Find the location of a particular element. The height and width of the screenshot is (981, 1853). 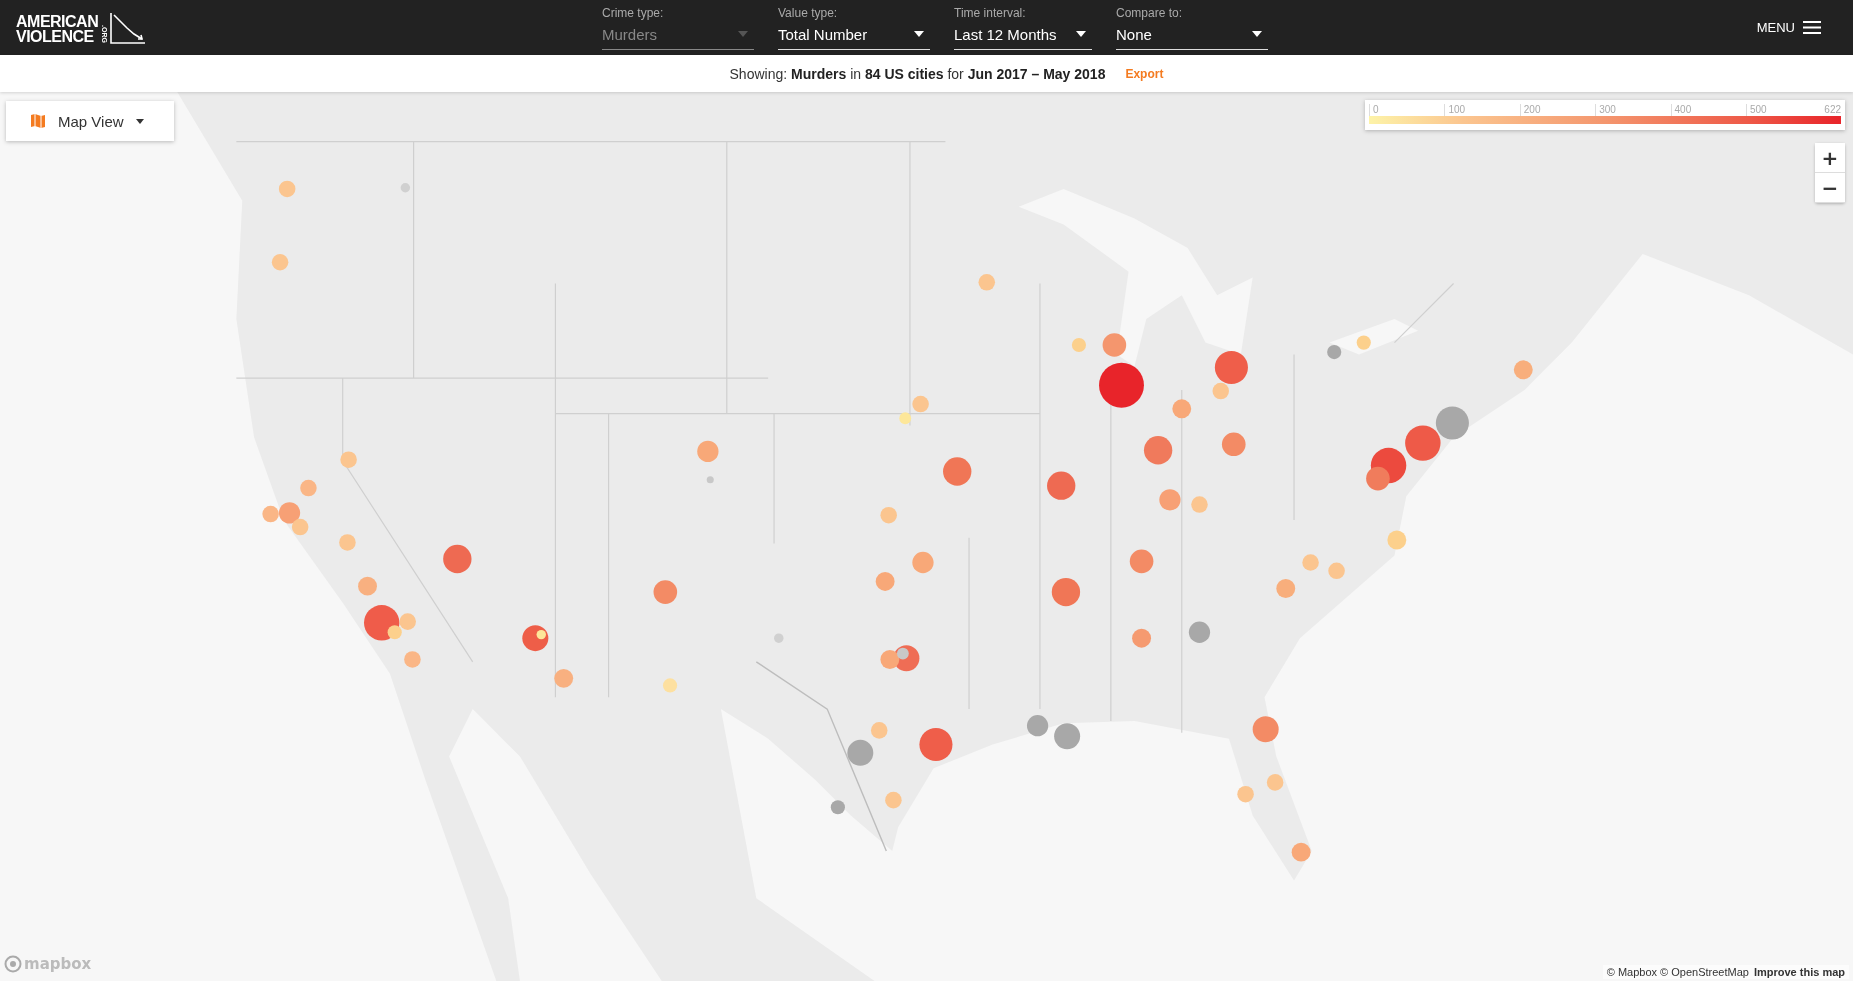

mapbox-logo-icon is located at coordinates (13, 964).